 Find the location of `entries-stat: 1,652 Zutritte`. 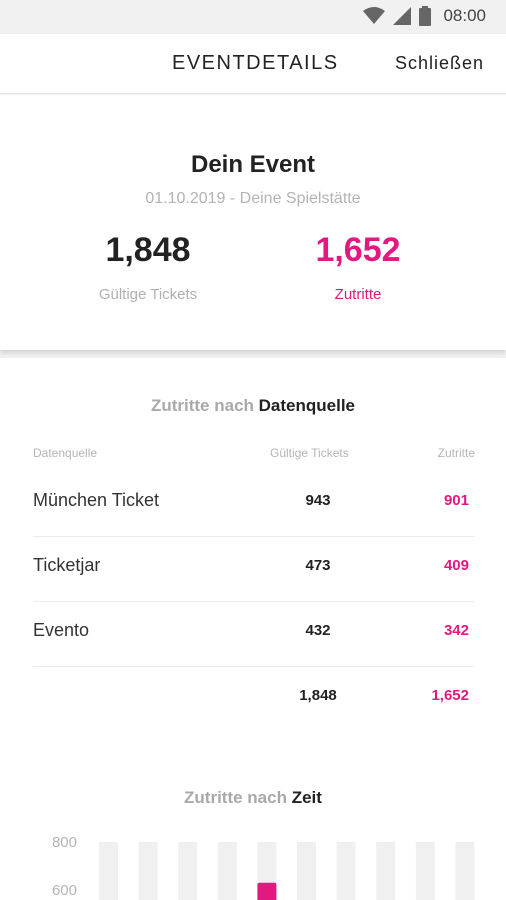

entries-stat: 1,652 Zutritte is located at coordinates (358, 267).